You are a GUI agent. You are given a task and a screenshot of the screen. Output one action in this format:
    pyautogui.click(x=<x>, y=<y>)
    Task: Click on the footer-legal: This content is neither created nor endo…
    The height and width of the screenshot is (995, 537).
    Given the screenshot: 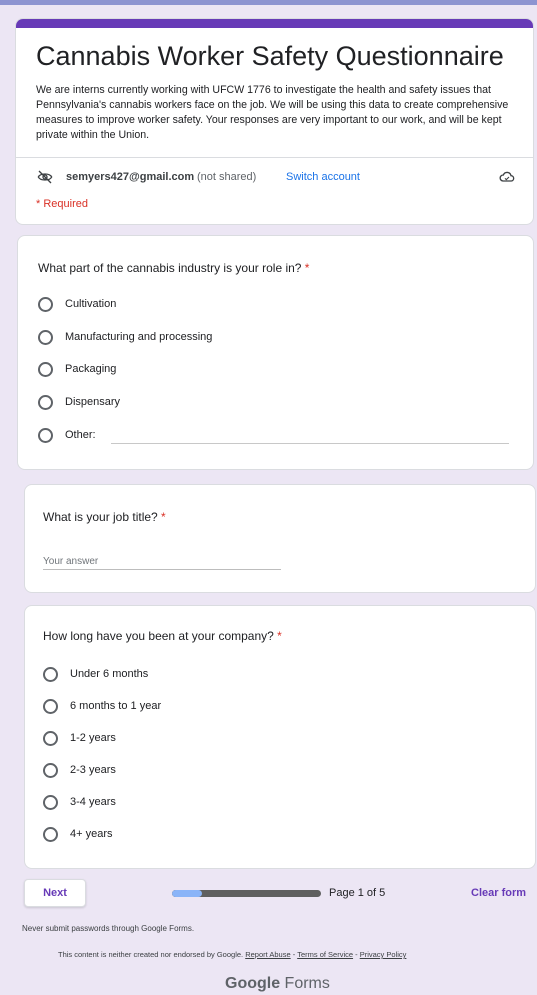 What is the action you would take?
    pyautogui.click(x=232, y=954)
    